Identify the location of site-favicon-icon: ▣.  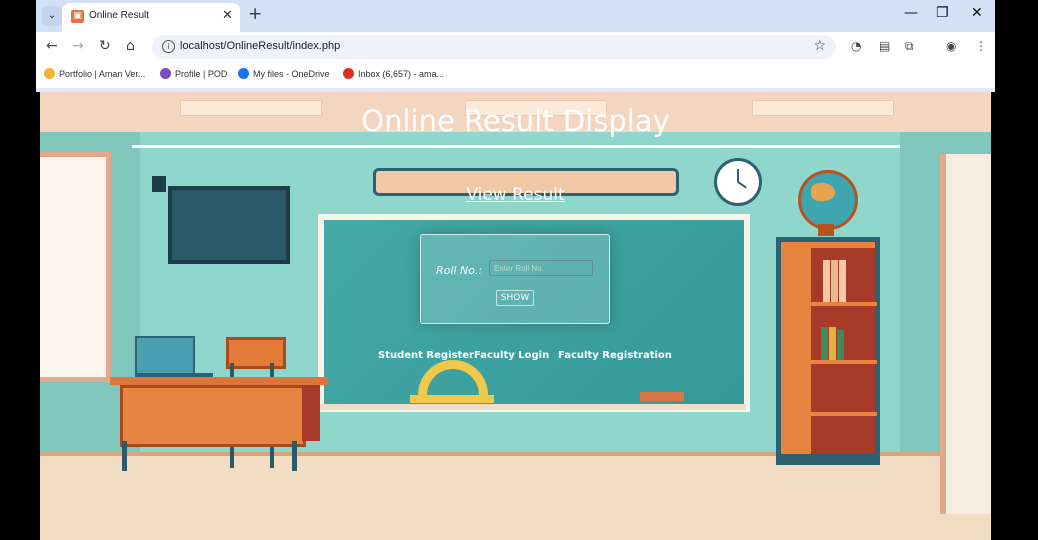
(77, 16).